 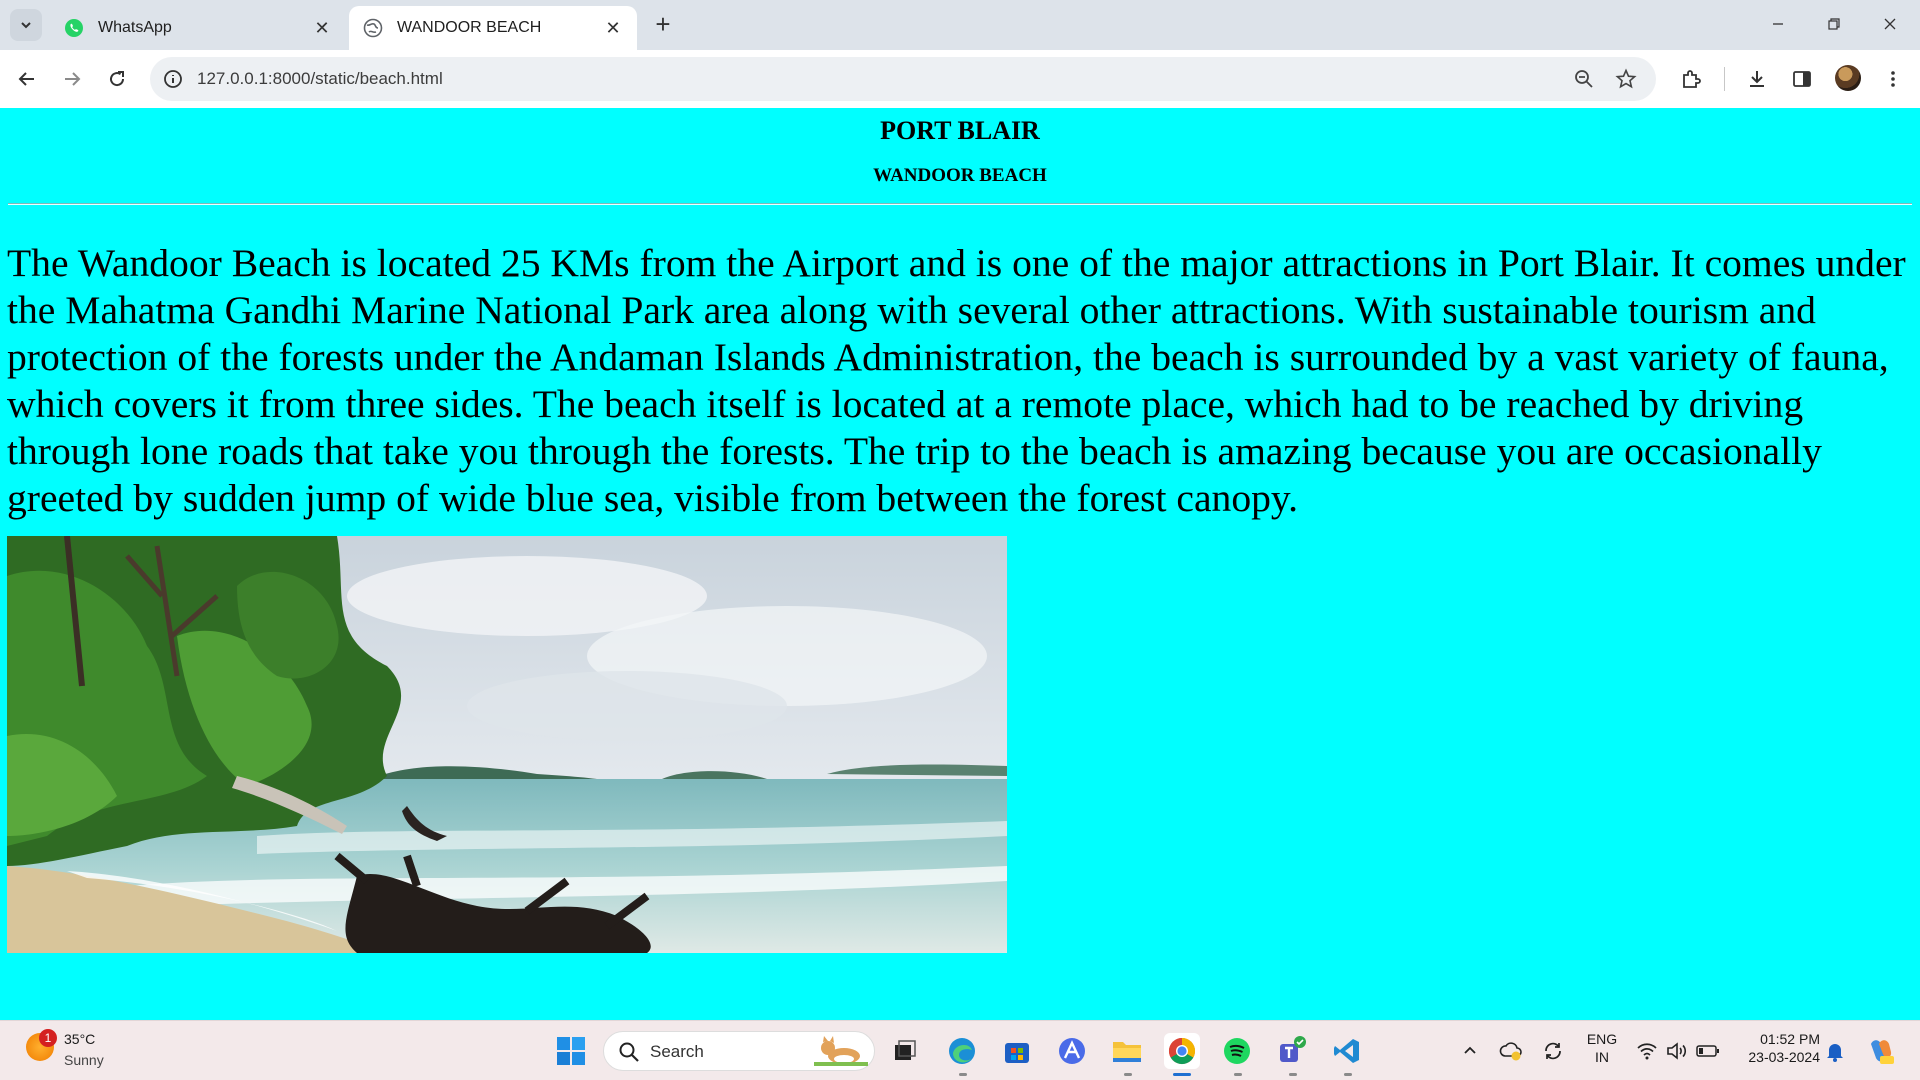 I want to click on chrome-button, so click(x=1182, y=1051).